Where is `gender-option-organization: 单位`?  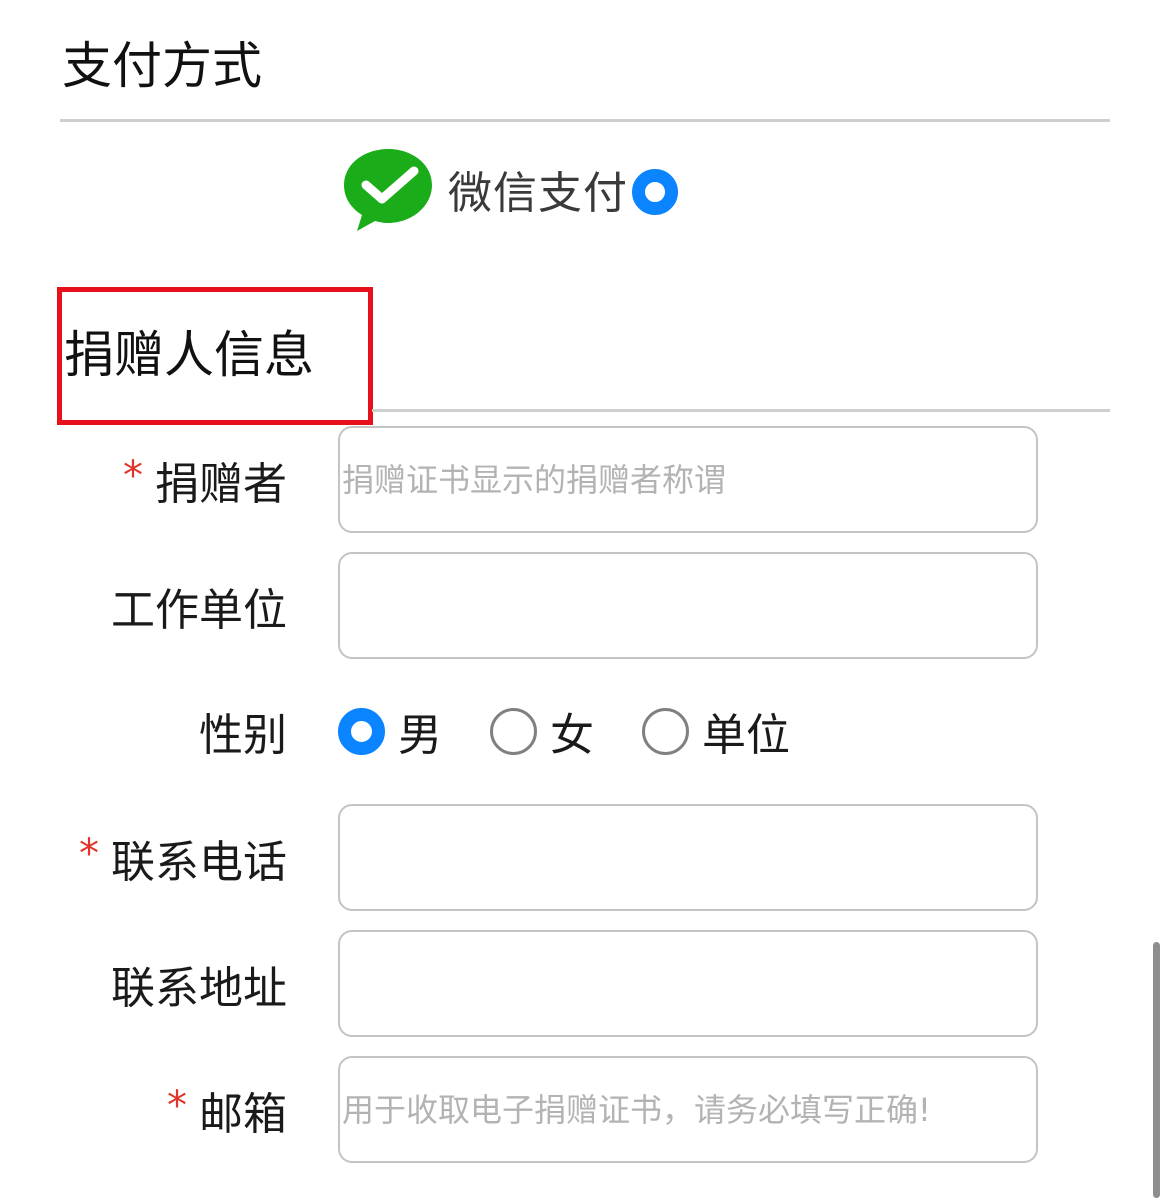
gender-option-organization: 单位 is located at coordinates (716, 731).